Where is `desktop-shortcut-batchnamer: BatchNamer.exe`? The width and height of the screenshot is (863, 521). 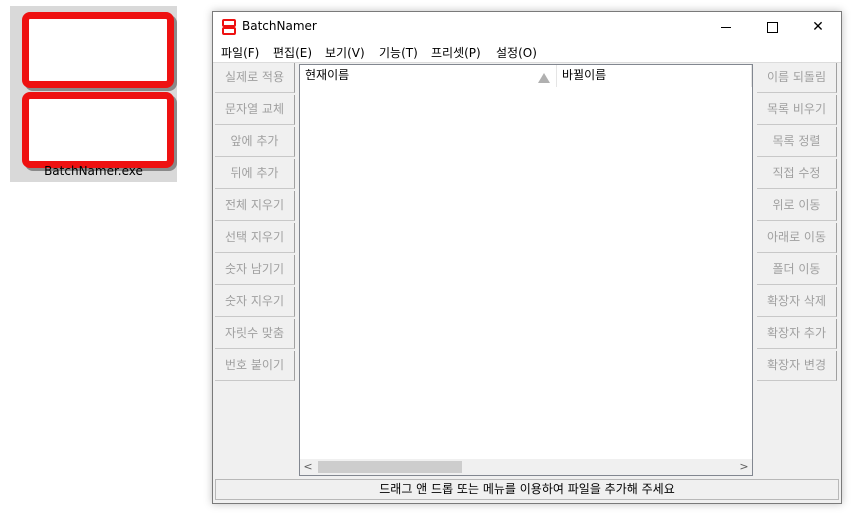
desktop-shortcut-batchnamer: BatchNamer.exe is located at coordinates (93, 94).